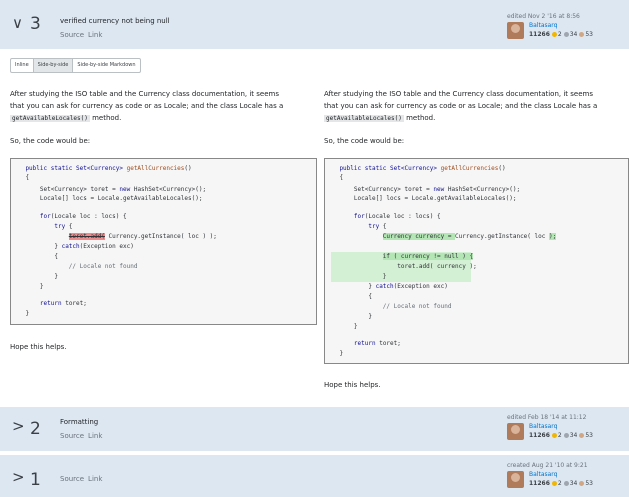 Image resolution: width=629 pixels, height=497 pixels. I want to click on inserted-code: );, so click(552, 236).